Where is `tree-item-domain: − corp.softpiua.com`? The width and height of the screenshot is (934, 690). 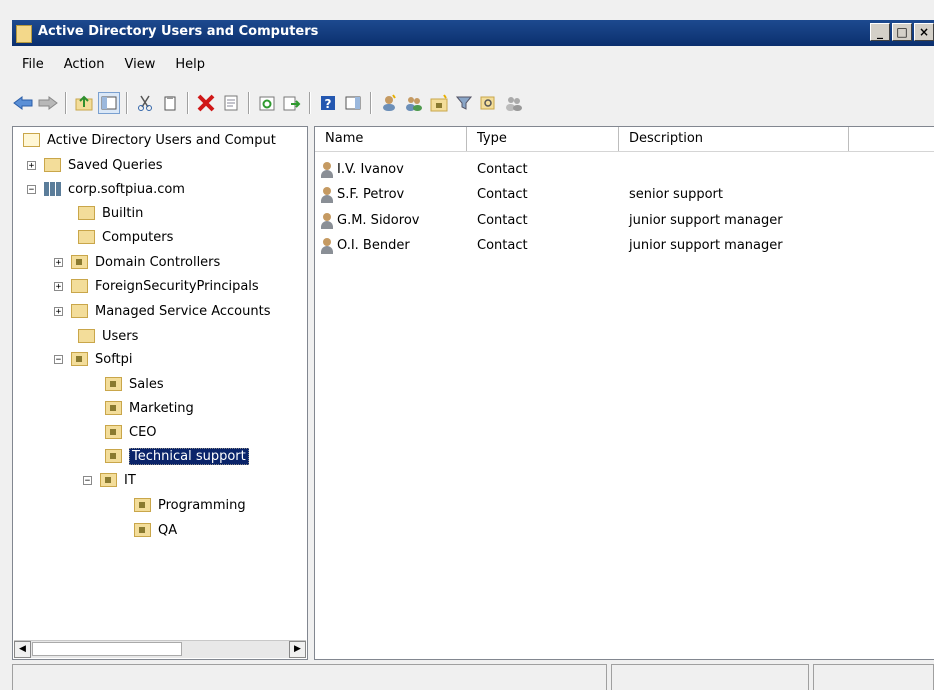
tree-item-domain: − corp.softpiua.com is located at coordinates (106, 189).